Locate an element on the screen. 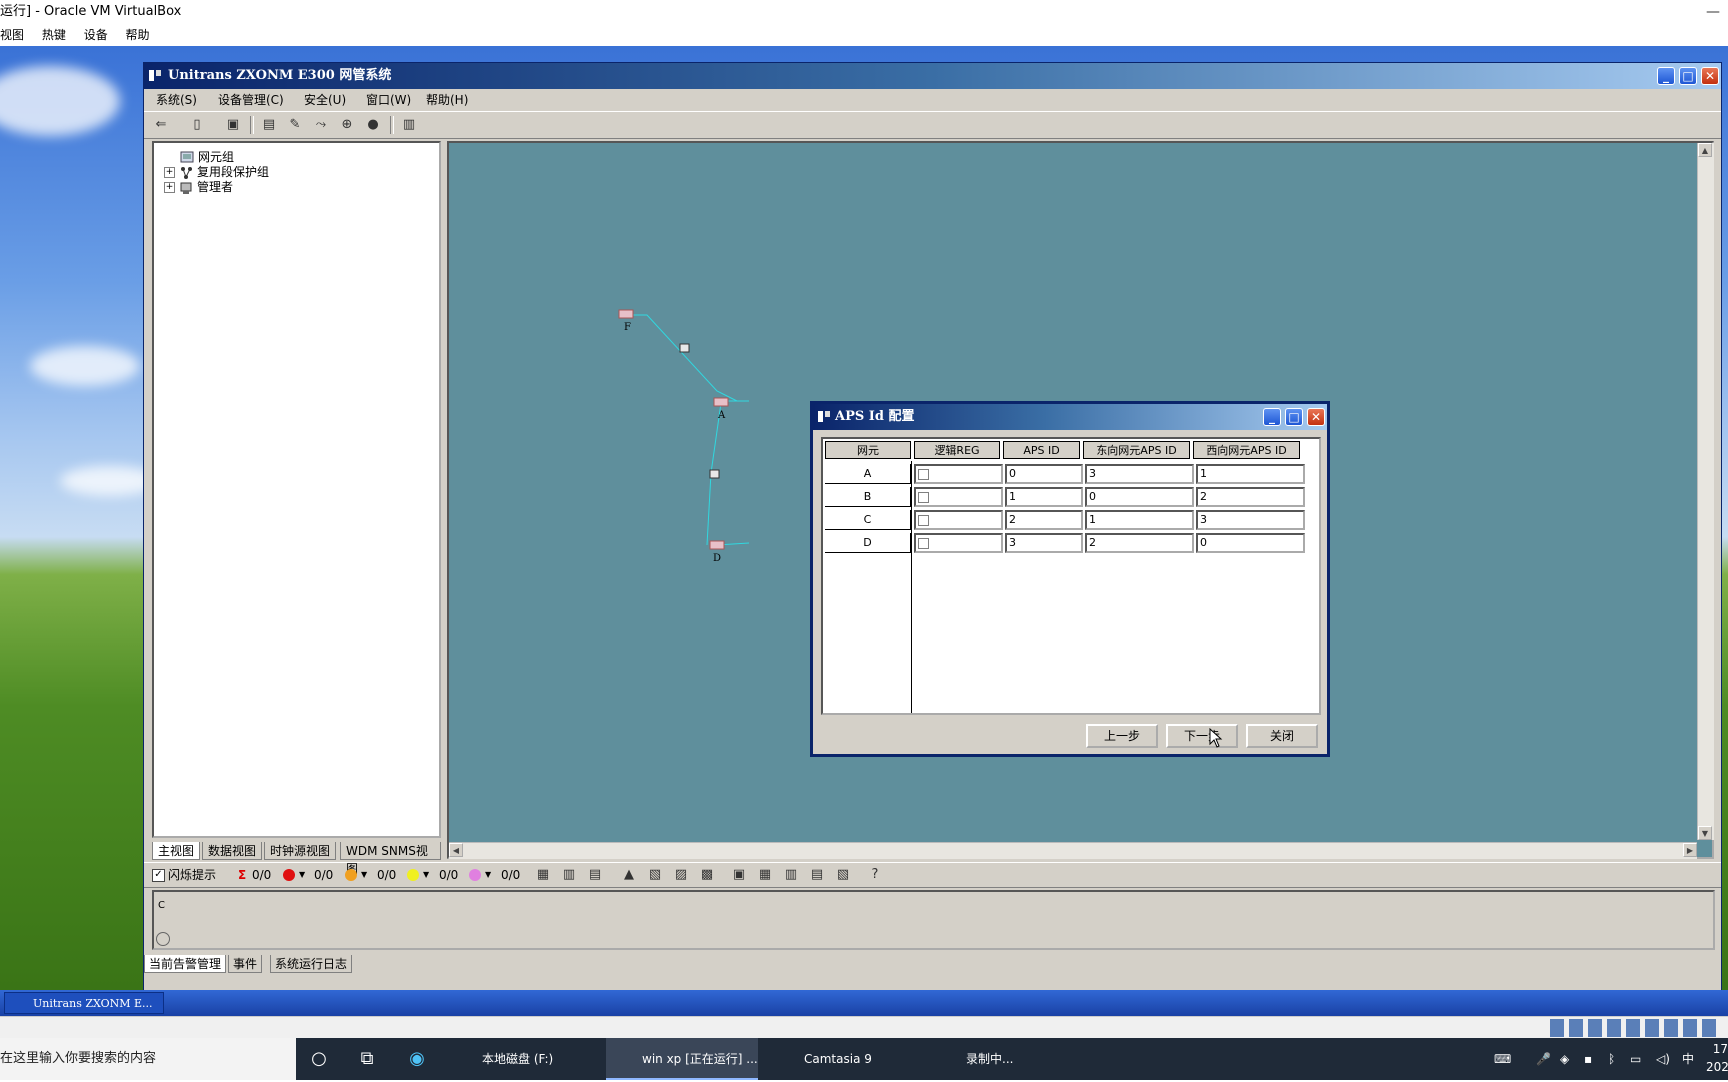  menu-device-management: 设备管理(C) is located at coordinates (251, 100).